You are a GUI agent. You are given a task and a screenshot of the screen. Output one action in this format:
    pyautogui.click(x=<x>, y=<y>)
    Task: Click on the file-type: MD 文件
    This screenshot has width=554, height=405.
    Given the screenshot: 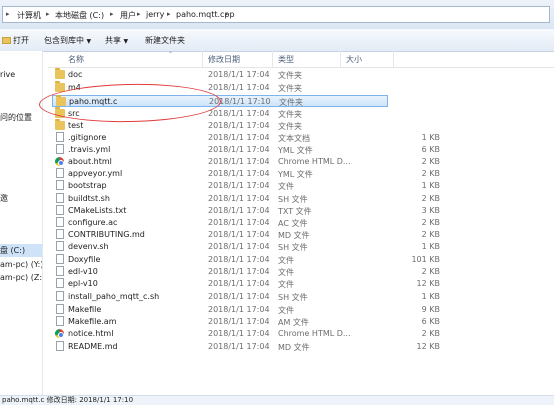 What is the action you would take?
    pyautogui.click(x=294, y=235)
    